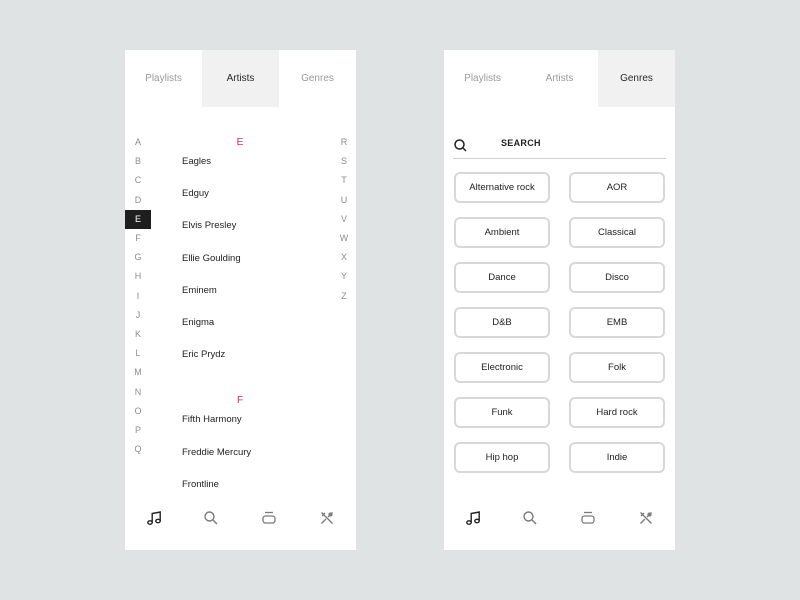  What do you see at coordinates (138, 430) in the screenshot?
I see `alphabet-letter: P` at bounding box center [138, 430].